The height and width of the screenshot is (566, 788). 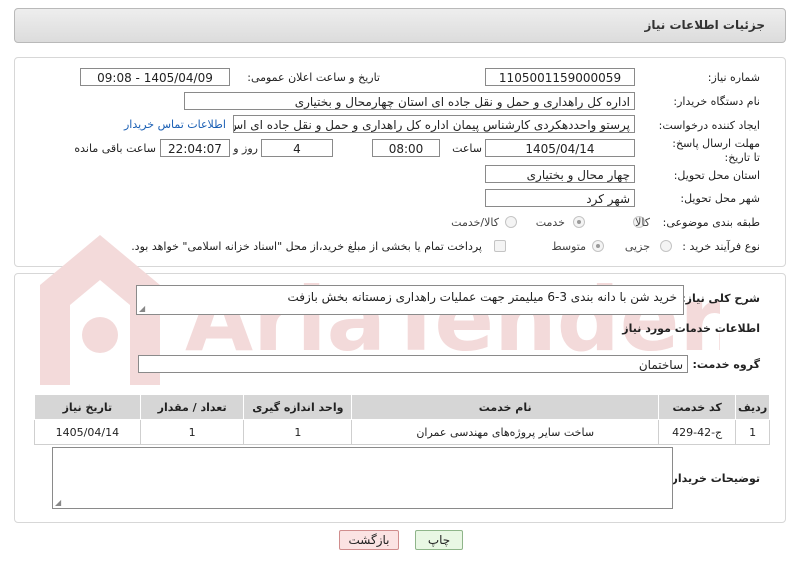 What do you see at coordinates (709, 125) in the screenshot?
I see `creator-label: ایجاد کننده درخواست:` at bounding box center [709, 125].